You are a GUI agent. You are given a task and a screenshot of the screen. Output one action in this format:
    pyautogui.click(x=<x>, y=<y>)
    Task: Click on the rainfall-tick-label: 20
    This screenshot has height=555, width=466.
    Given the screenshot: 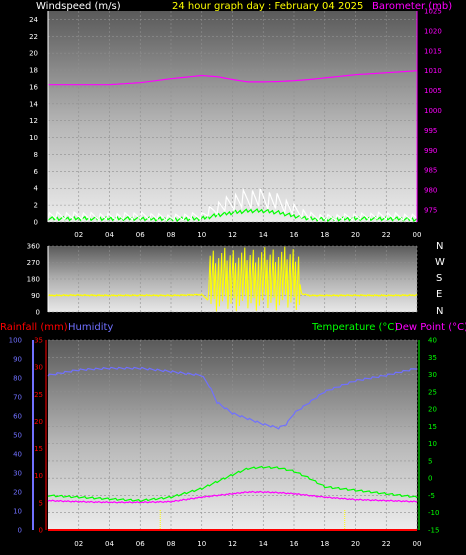 What is the action you would take?
    pyautogui.click(x=38, y=422)
    